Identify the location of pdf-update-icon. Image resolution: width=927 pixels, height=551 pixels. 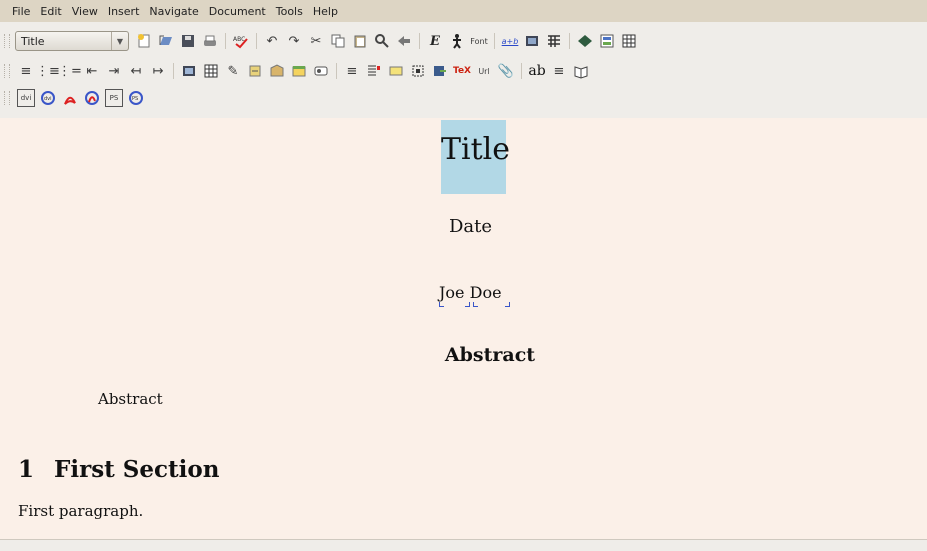
(92, 98).